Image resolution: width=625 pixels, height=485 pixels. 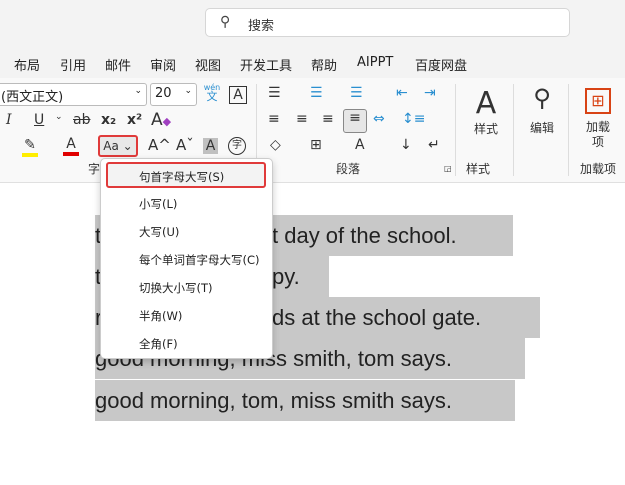 What do you see at coordinates (360, 145) in the screenshot?
I see `text-direction-icon: A` at bounding box center [360, 145].